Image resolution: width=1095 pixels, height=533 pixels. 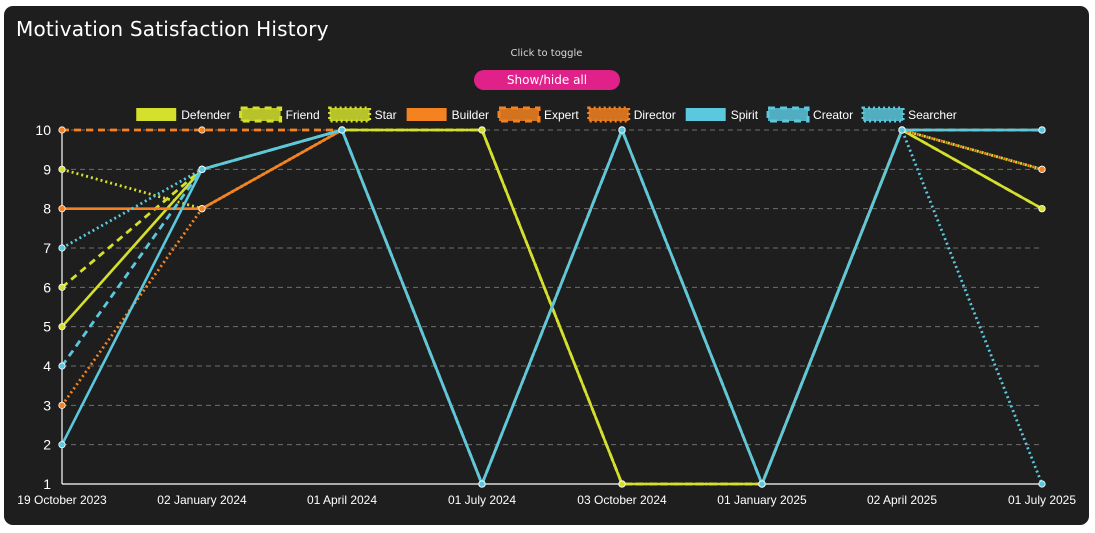 I want to click on legend-label: Defender, so click(x=205, y=115).